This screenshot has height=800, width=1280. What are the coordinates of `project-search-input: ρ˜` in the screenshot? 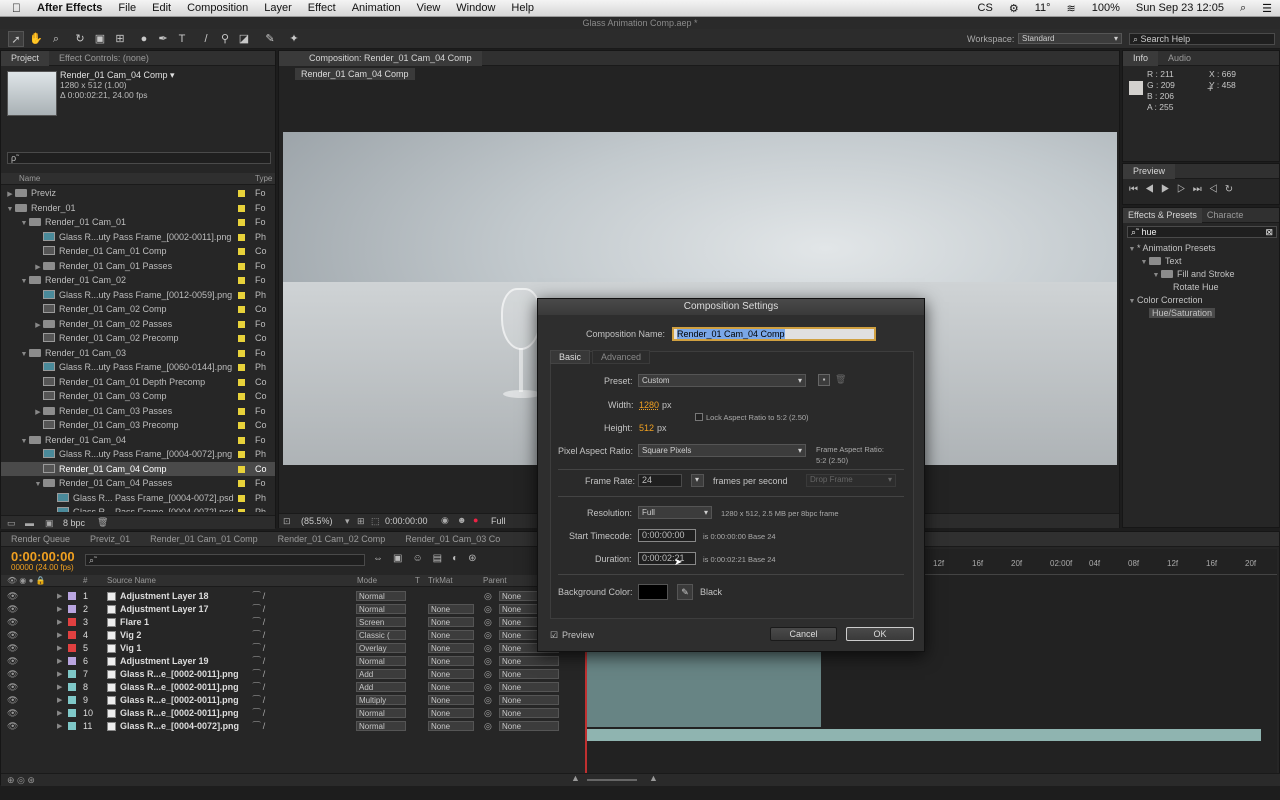 It's located at (139, 158).